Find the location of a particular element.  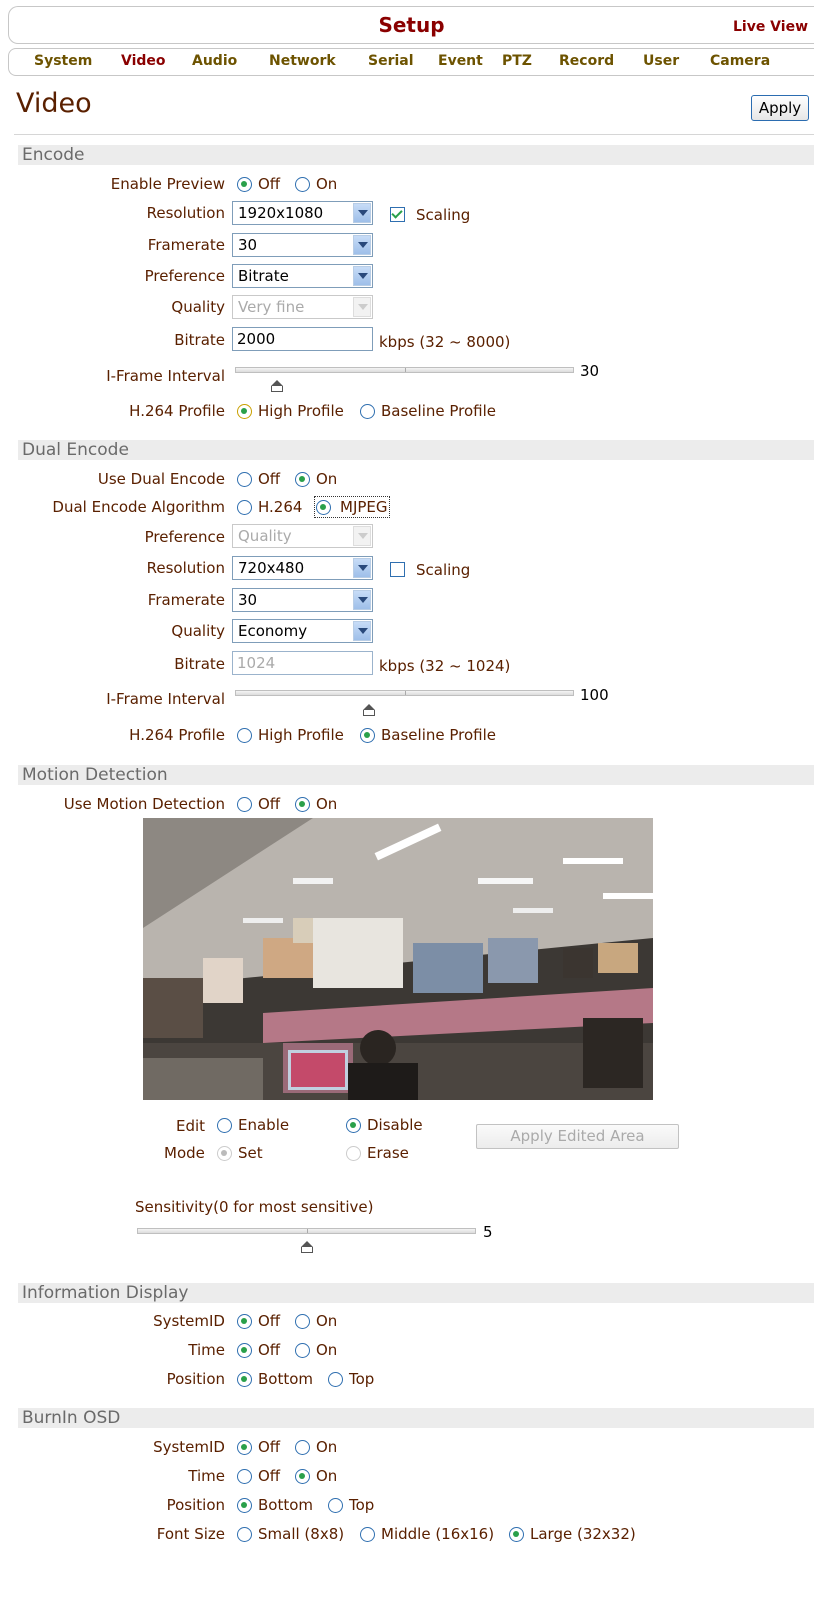

tab-audio: Audio is located at coordinates (214, 61).